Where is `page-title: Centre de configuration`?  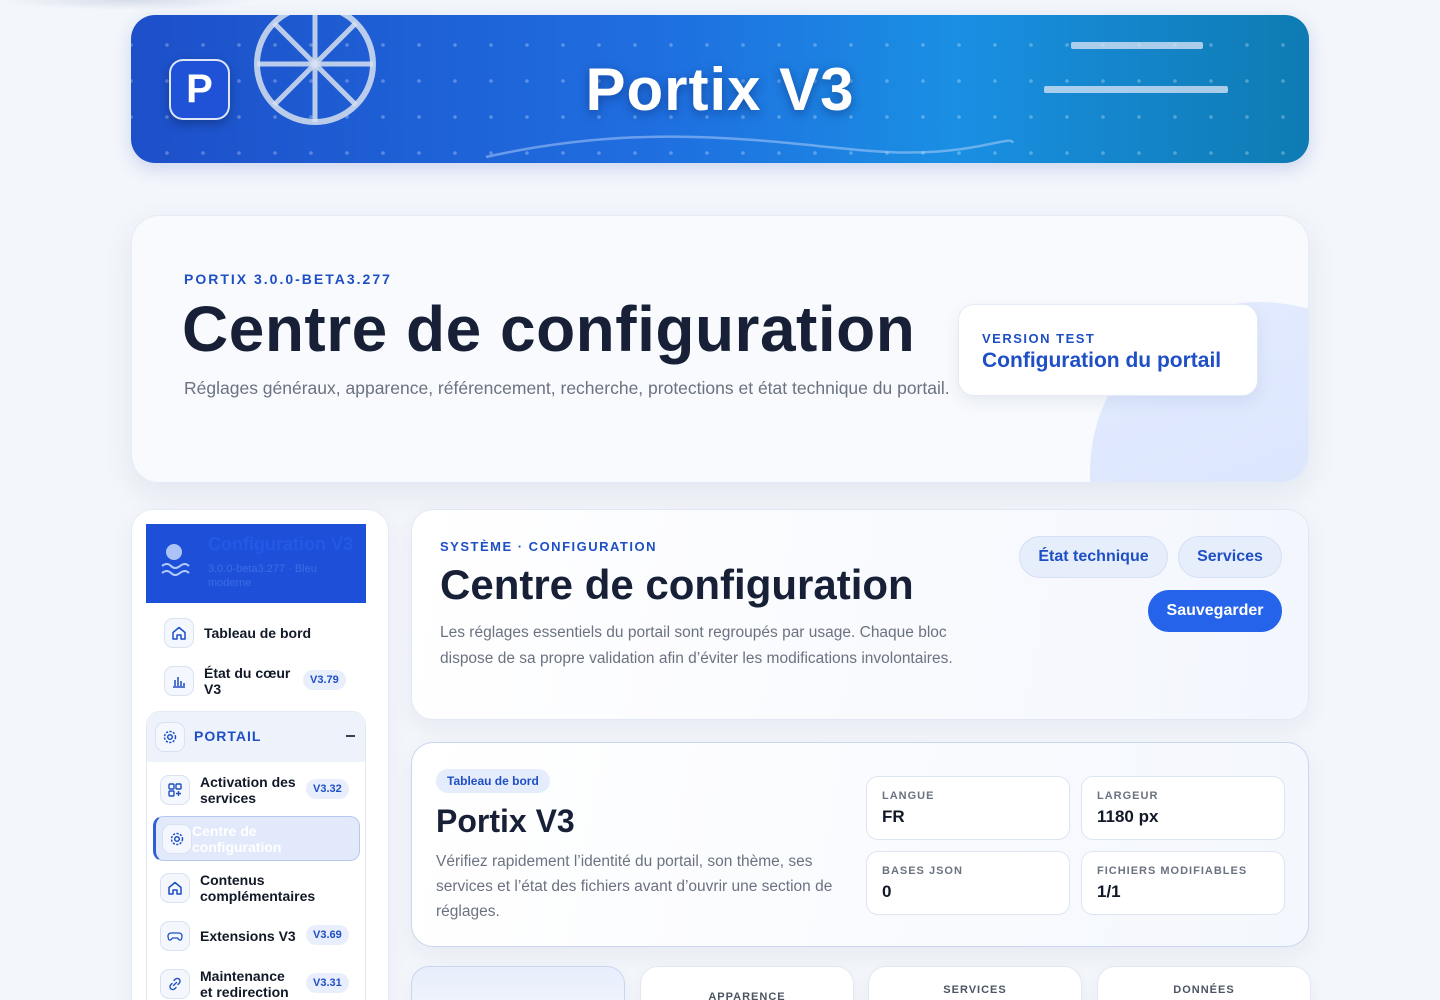 page-title: Centre de configuration is located at coordinates (549, 329).